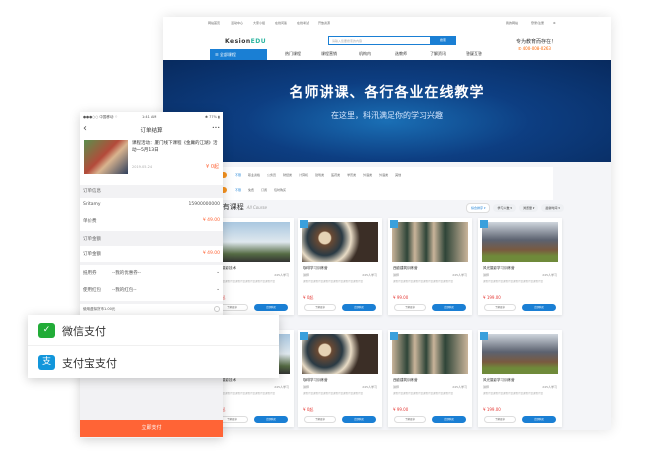 This screenshot has height=457, width=651. Describe the element at coordinates (237, 23) in the screenshot. I see `top-link: 活动中心` at that location.